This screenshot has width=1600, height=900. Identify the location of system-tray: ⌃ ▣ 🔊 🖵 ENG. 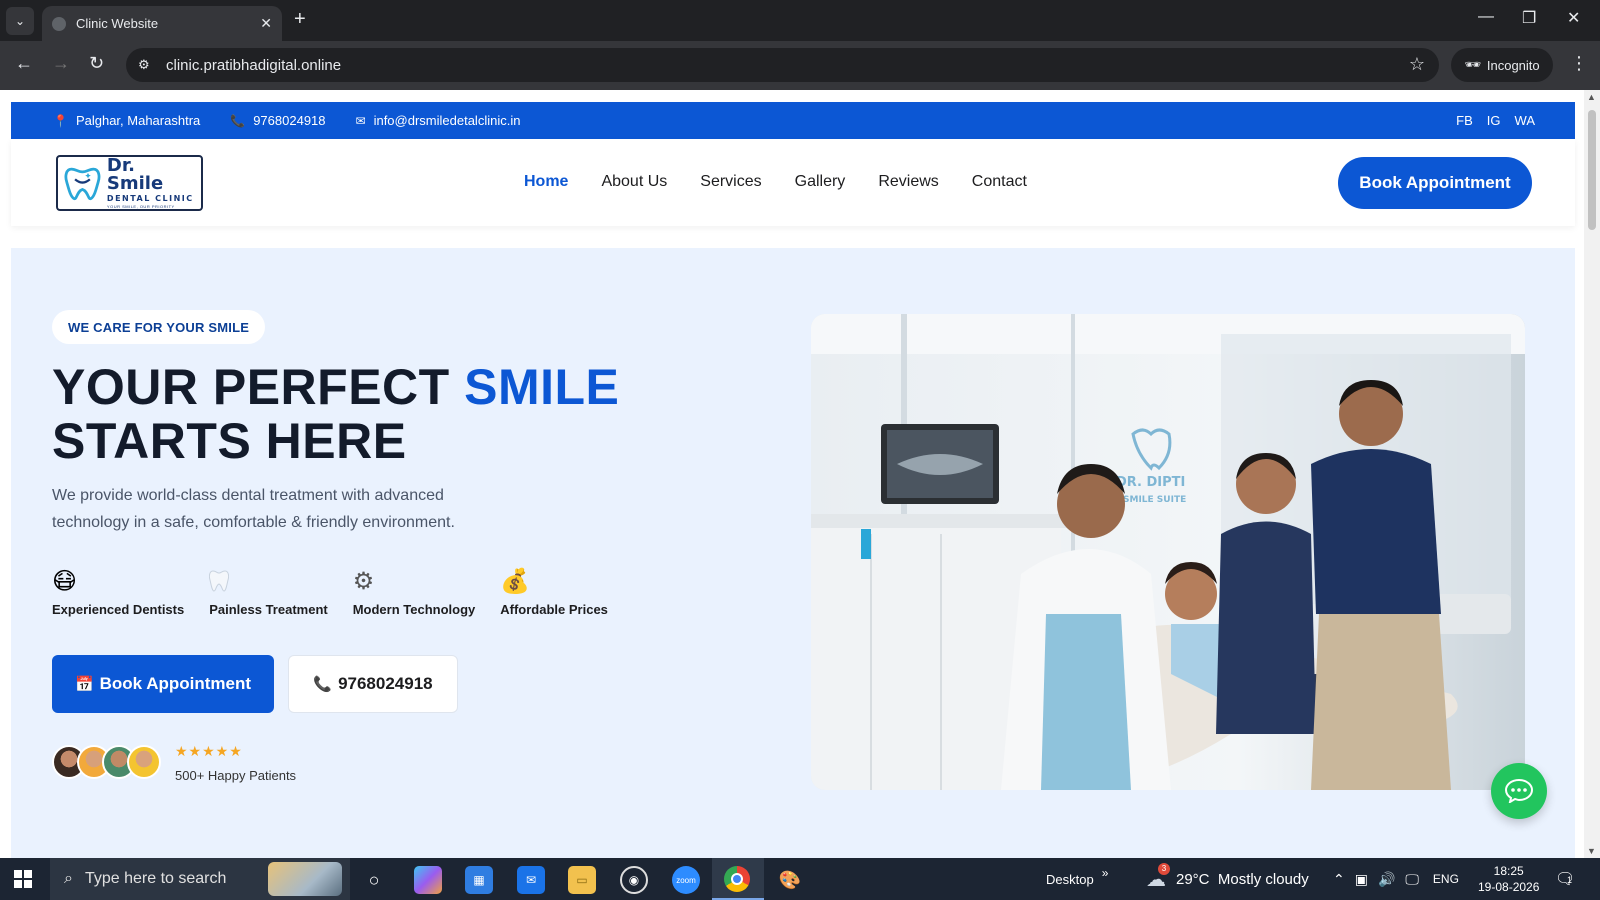
(1396, 879).